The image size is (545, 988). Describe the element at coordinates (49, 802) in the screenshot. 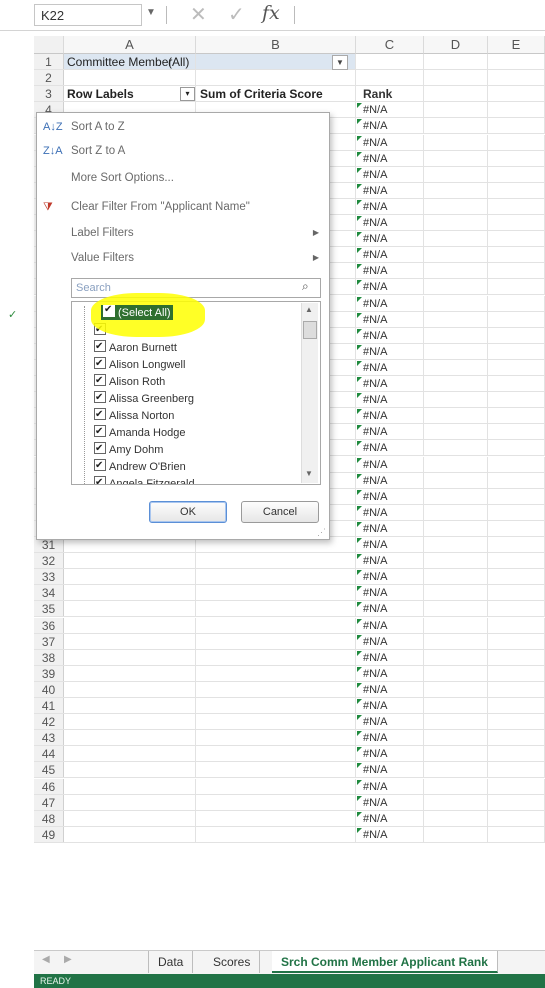

I see `row-number: 47` at that location.